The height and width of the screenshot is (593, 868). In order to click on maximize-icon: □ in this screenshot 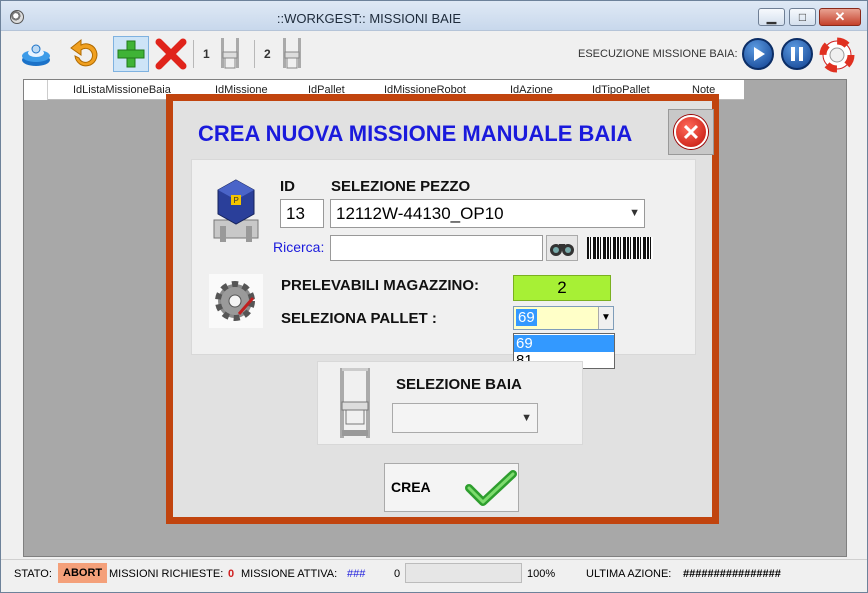, I will do `click(802, 17)`.